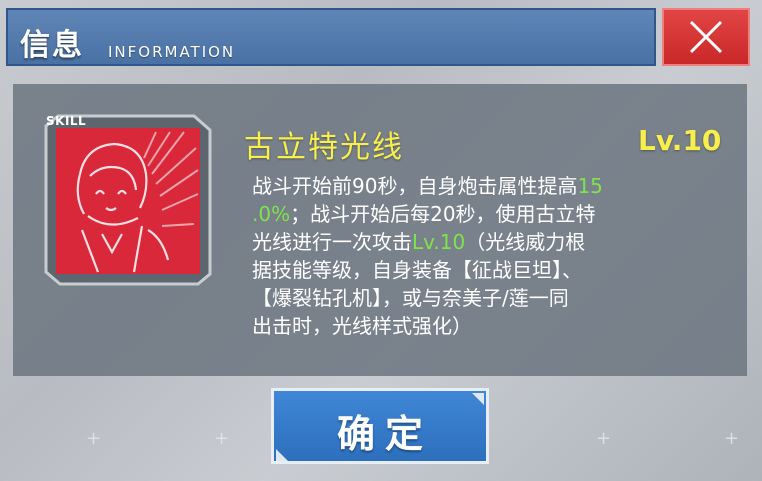 The height and width of the screenshot is (481, 762). I want to click on description-text: 据技能等级，自身装备【征战巨坦】、, so click(417, 270).